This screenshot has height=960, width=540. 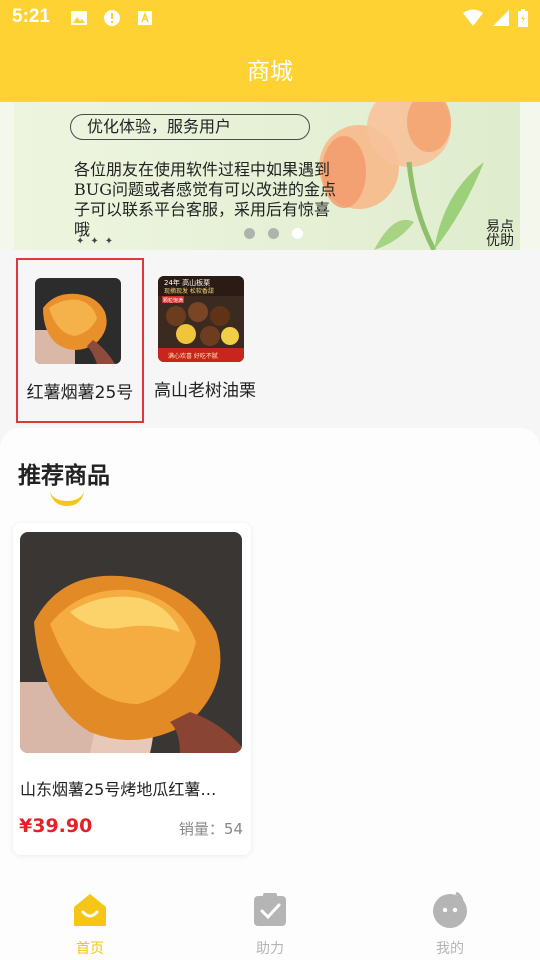 I want to click on nav-label-assist: 助力, so click(x=270, y=949).